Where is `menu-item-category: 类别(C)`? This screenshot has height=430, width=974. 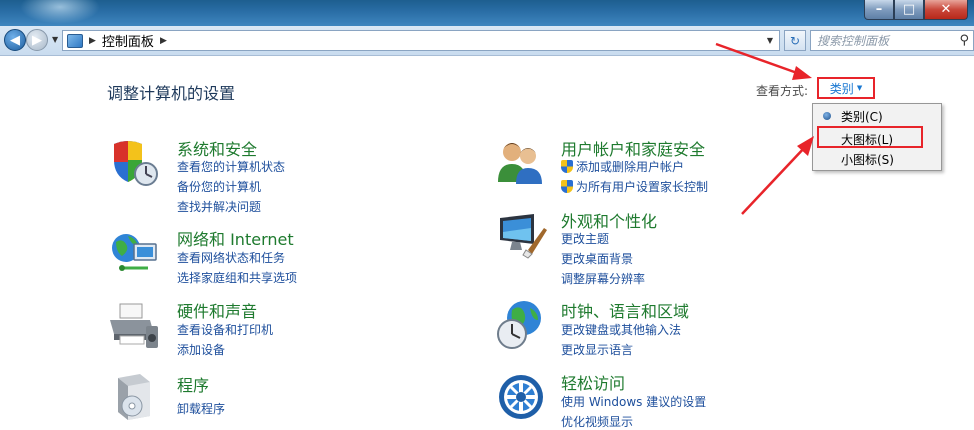 menu-item-category: 类别(C) is located at coordinates (877, 116).